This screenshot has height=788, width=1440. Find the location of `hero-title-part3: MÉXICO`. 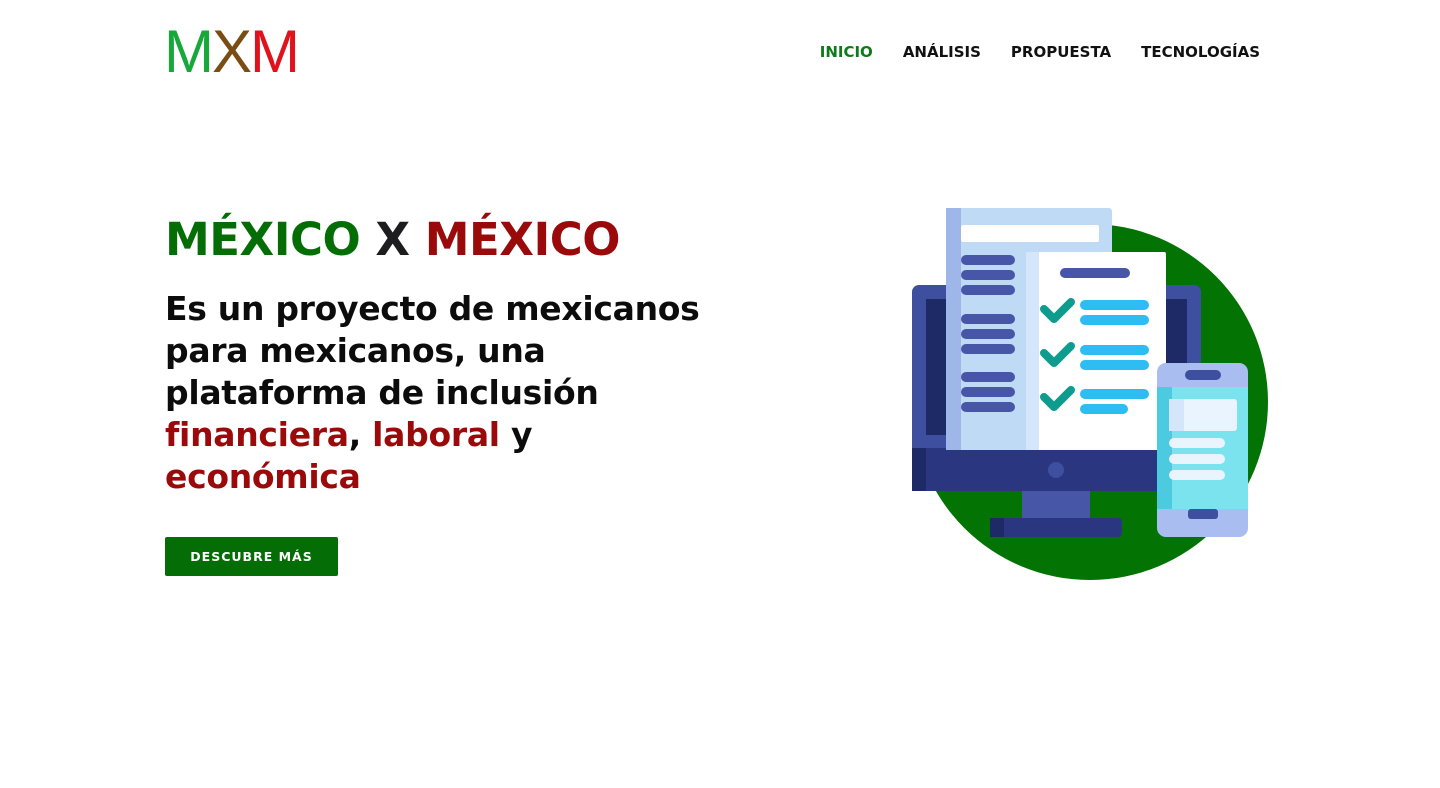

hero-title-part3: MÉXICO is located at coordinates (522, 239).